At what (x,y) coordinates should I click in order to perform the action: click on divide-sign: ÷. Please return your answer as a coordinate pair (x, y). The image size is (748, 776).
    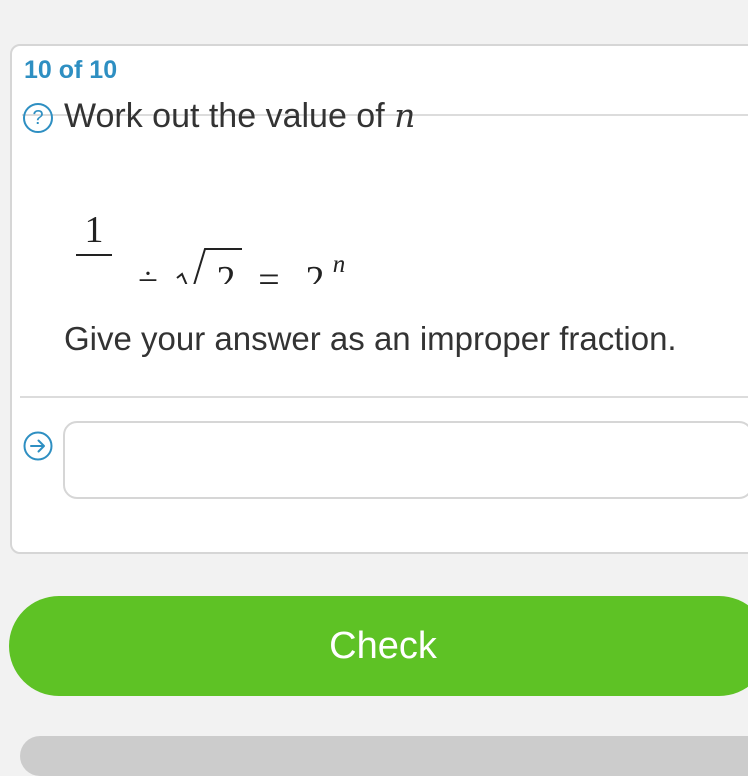
    Looking at the image, I should click on (148, 272).